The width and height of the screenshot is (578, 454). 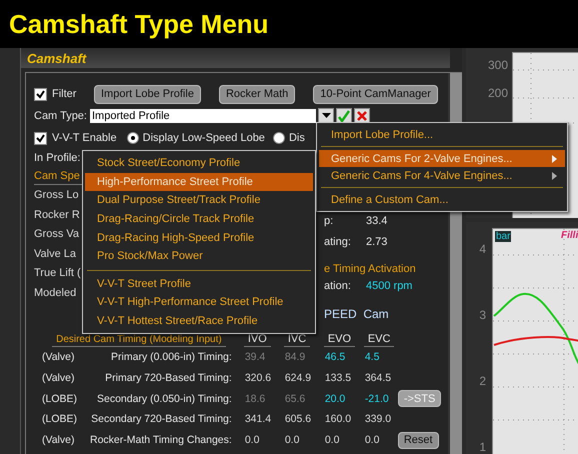 I want to click on table-cell-text: 320.6, so click(x=258, y=378).